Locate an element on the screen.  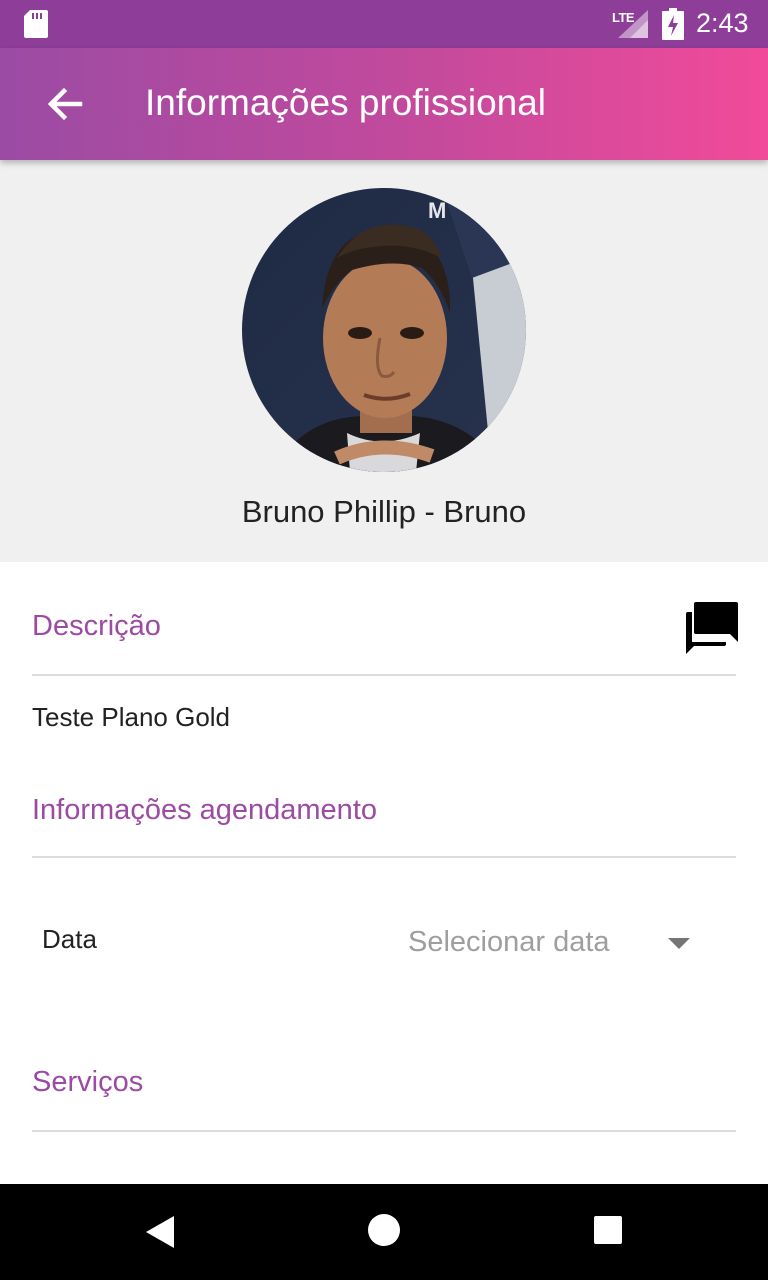
system-navigation-bar is located at coordinates (384, 1232).